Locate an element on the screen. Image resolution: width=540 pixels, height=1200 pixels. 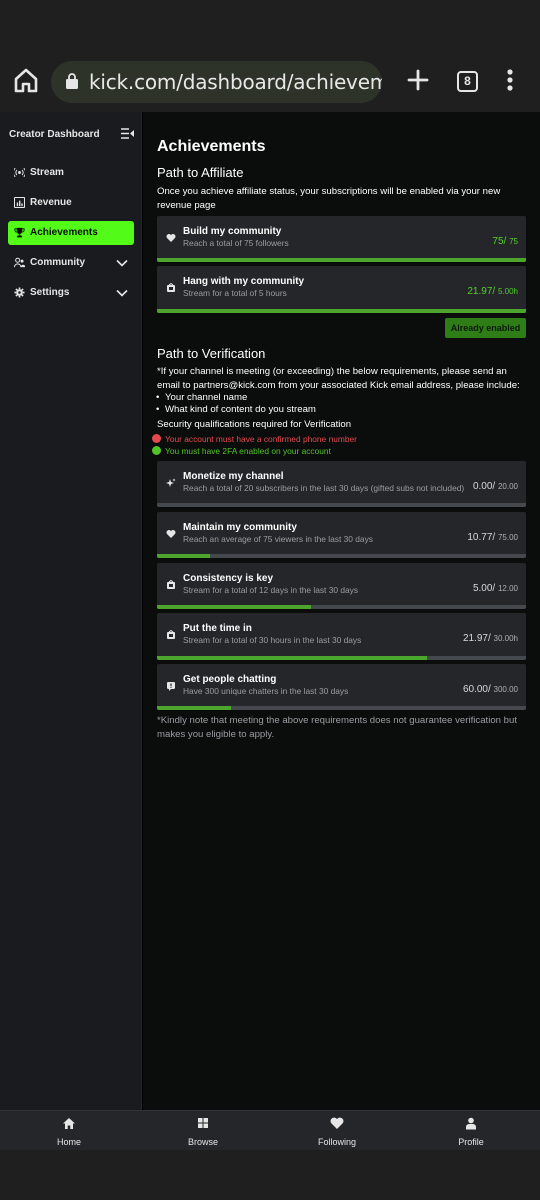
users-icon is located at coordinates (19, 262).